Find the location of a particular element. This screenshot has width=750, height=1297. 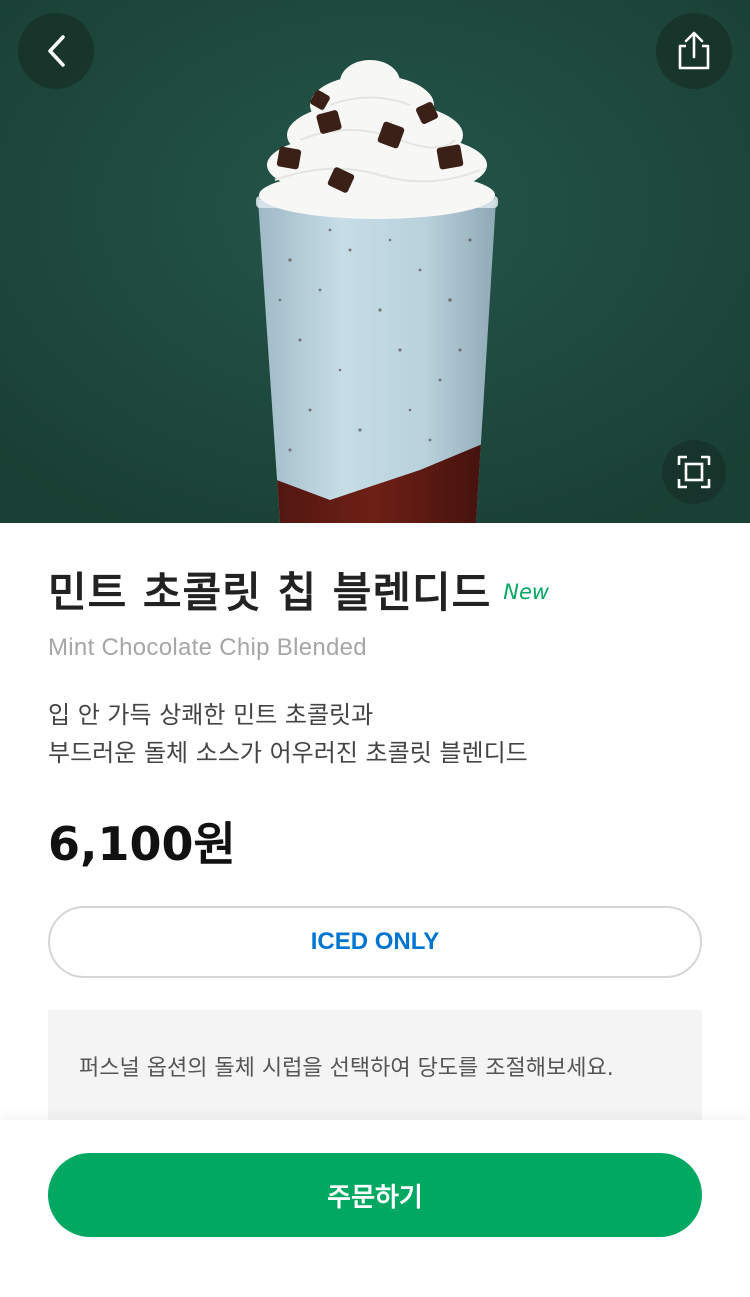

back-button is located at coordinates (56, 51).